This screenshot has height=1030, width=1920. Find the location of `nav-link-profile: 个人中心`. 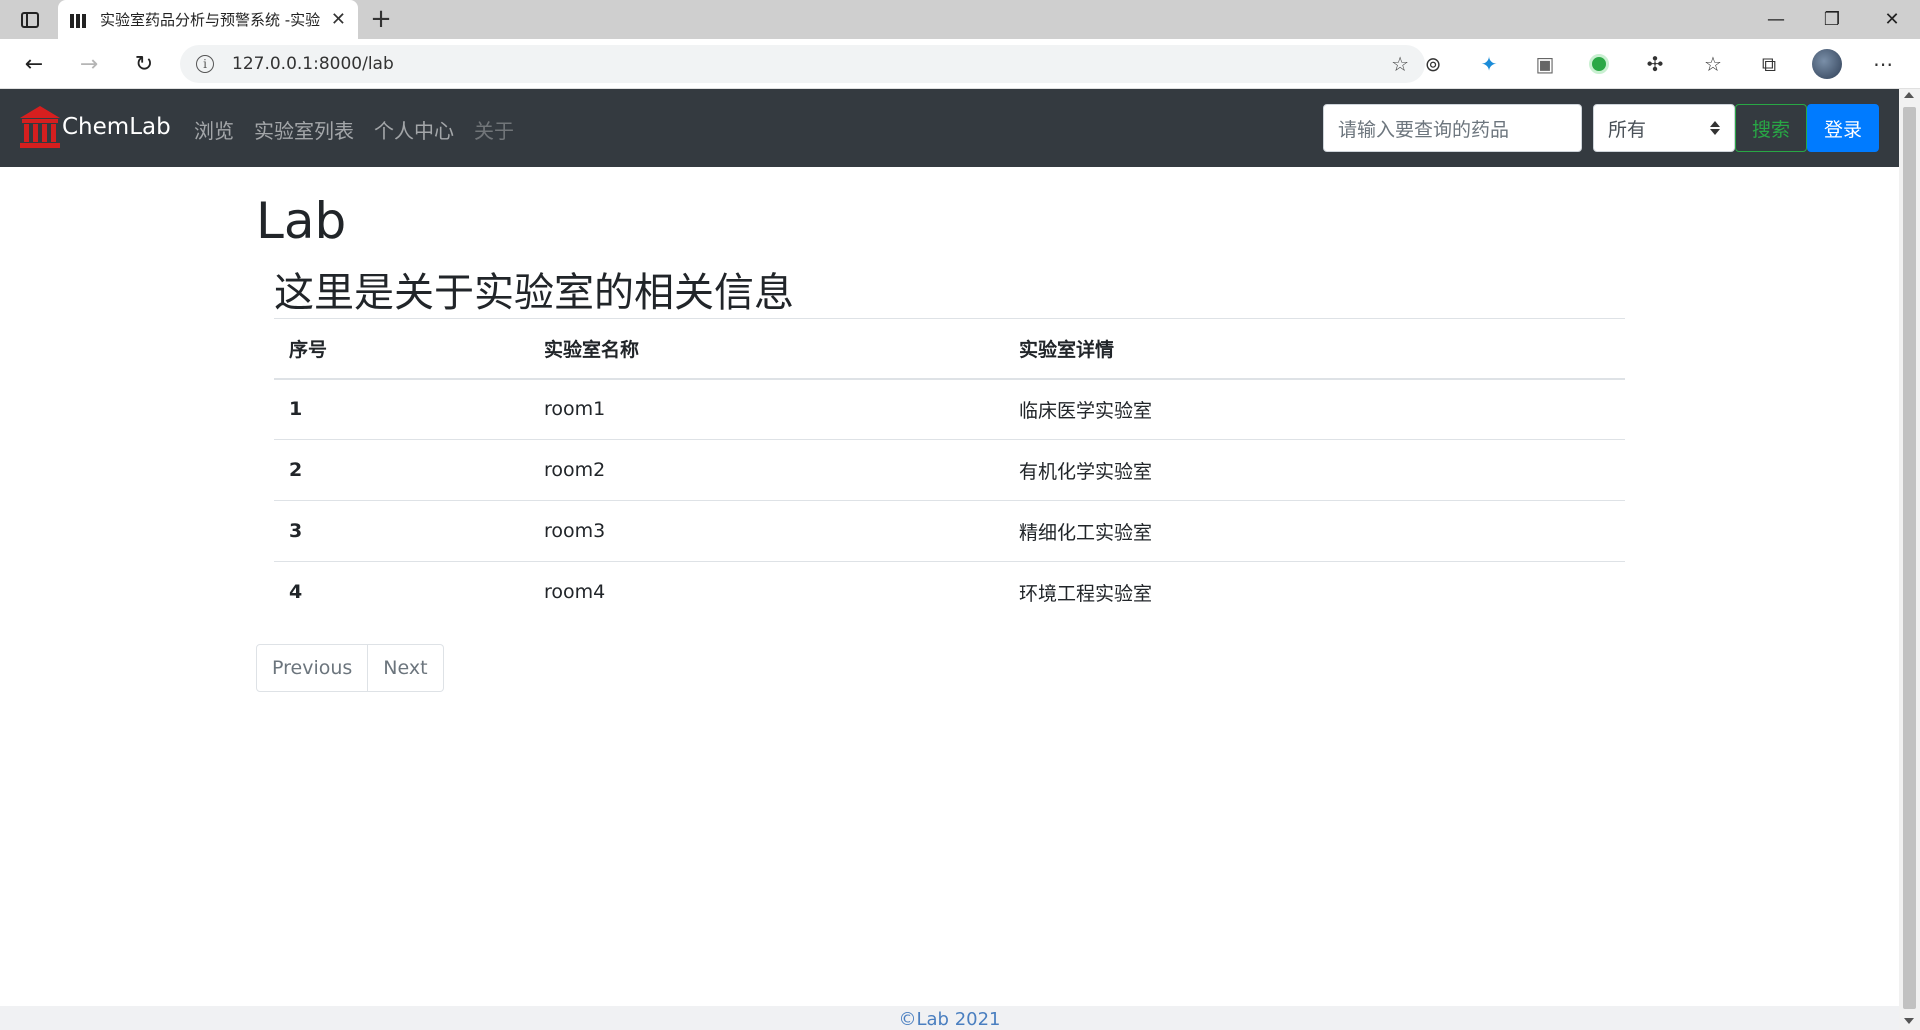

nav-link-profile: 个人中心 is located at coordinates (414, 129).